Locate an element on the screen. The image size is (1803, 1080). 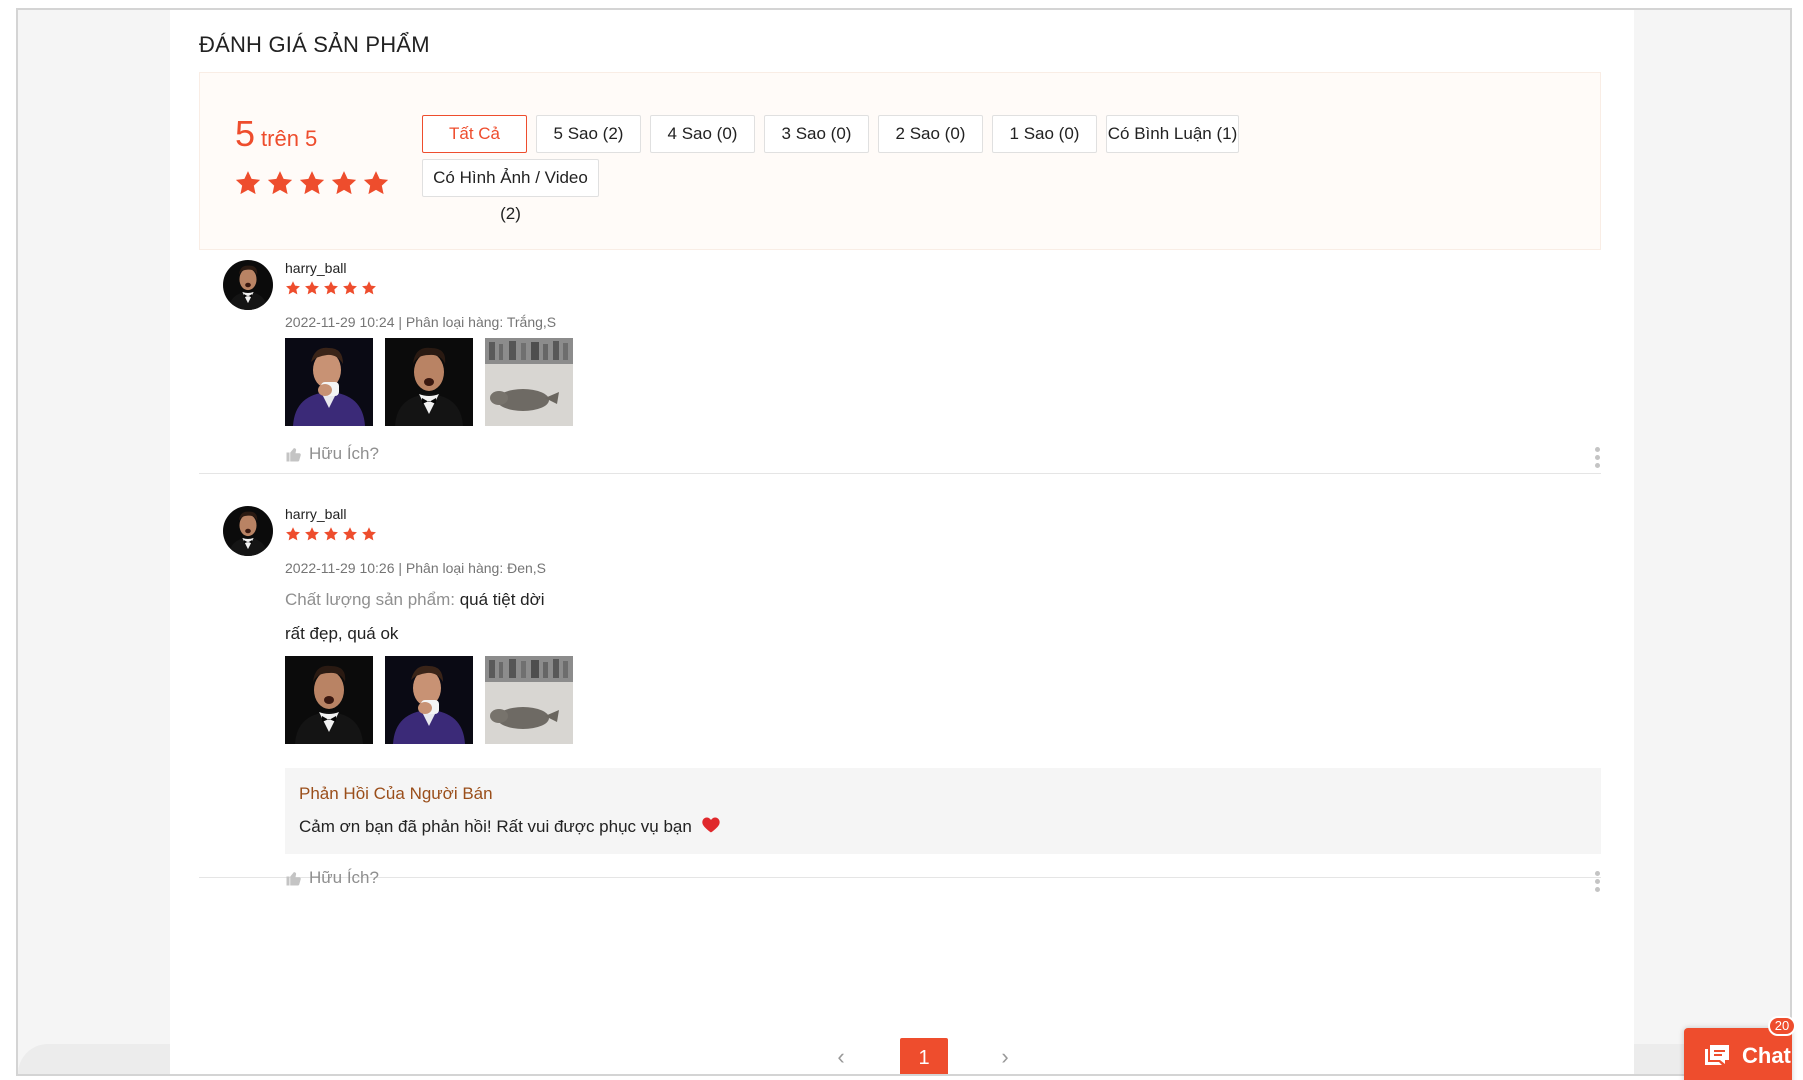
heart-icon is located at coordinates (710, 825).